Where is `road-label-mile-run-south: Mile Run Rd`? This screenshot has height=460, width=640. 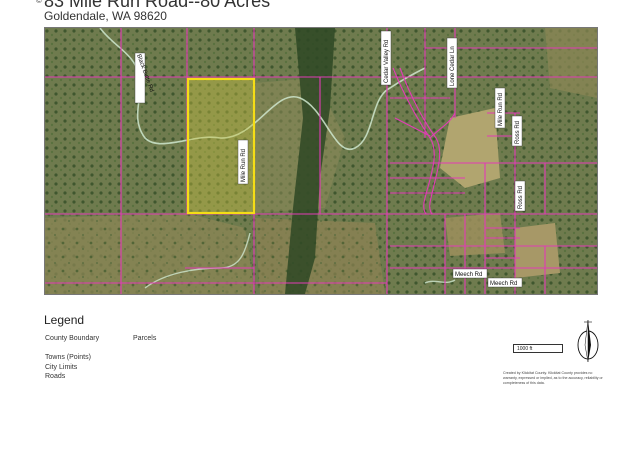 road-label-mile-run-south: Mile Run Rd is located at coordinates (243, 162).